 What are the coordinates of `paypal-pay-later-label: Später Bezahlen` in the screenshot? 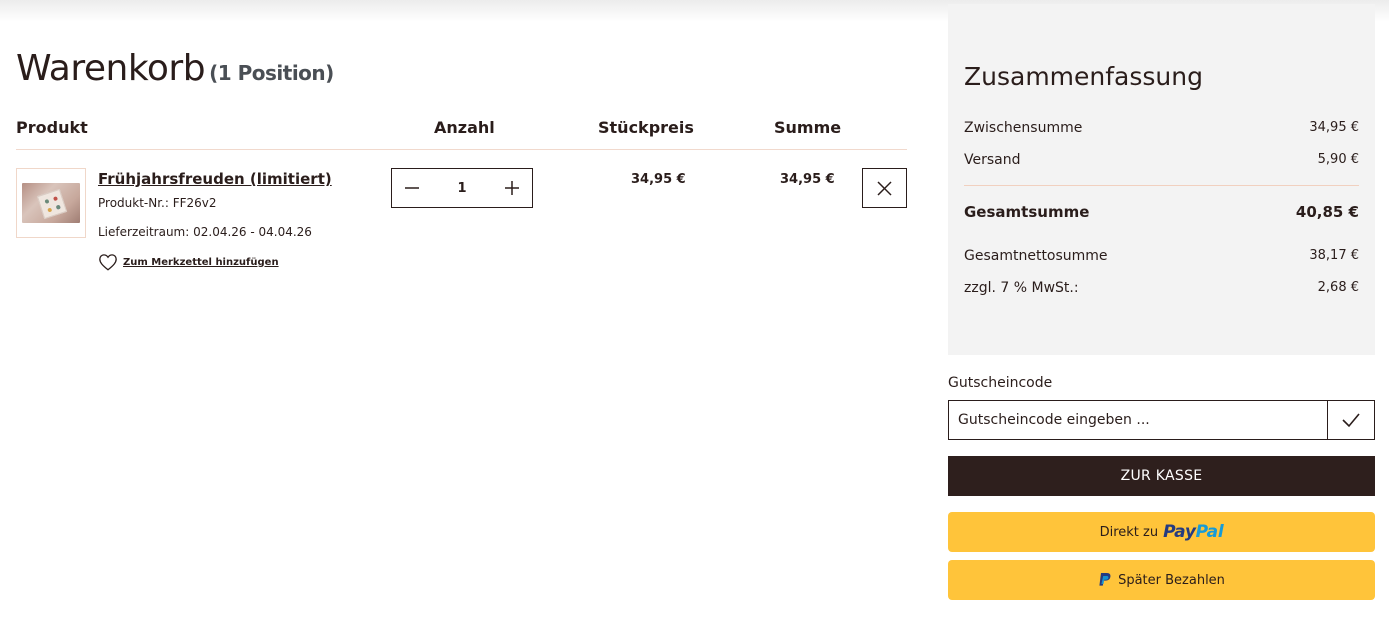 It's located at (1171, 580).